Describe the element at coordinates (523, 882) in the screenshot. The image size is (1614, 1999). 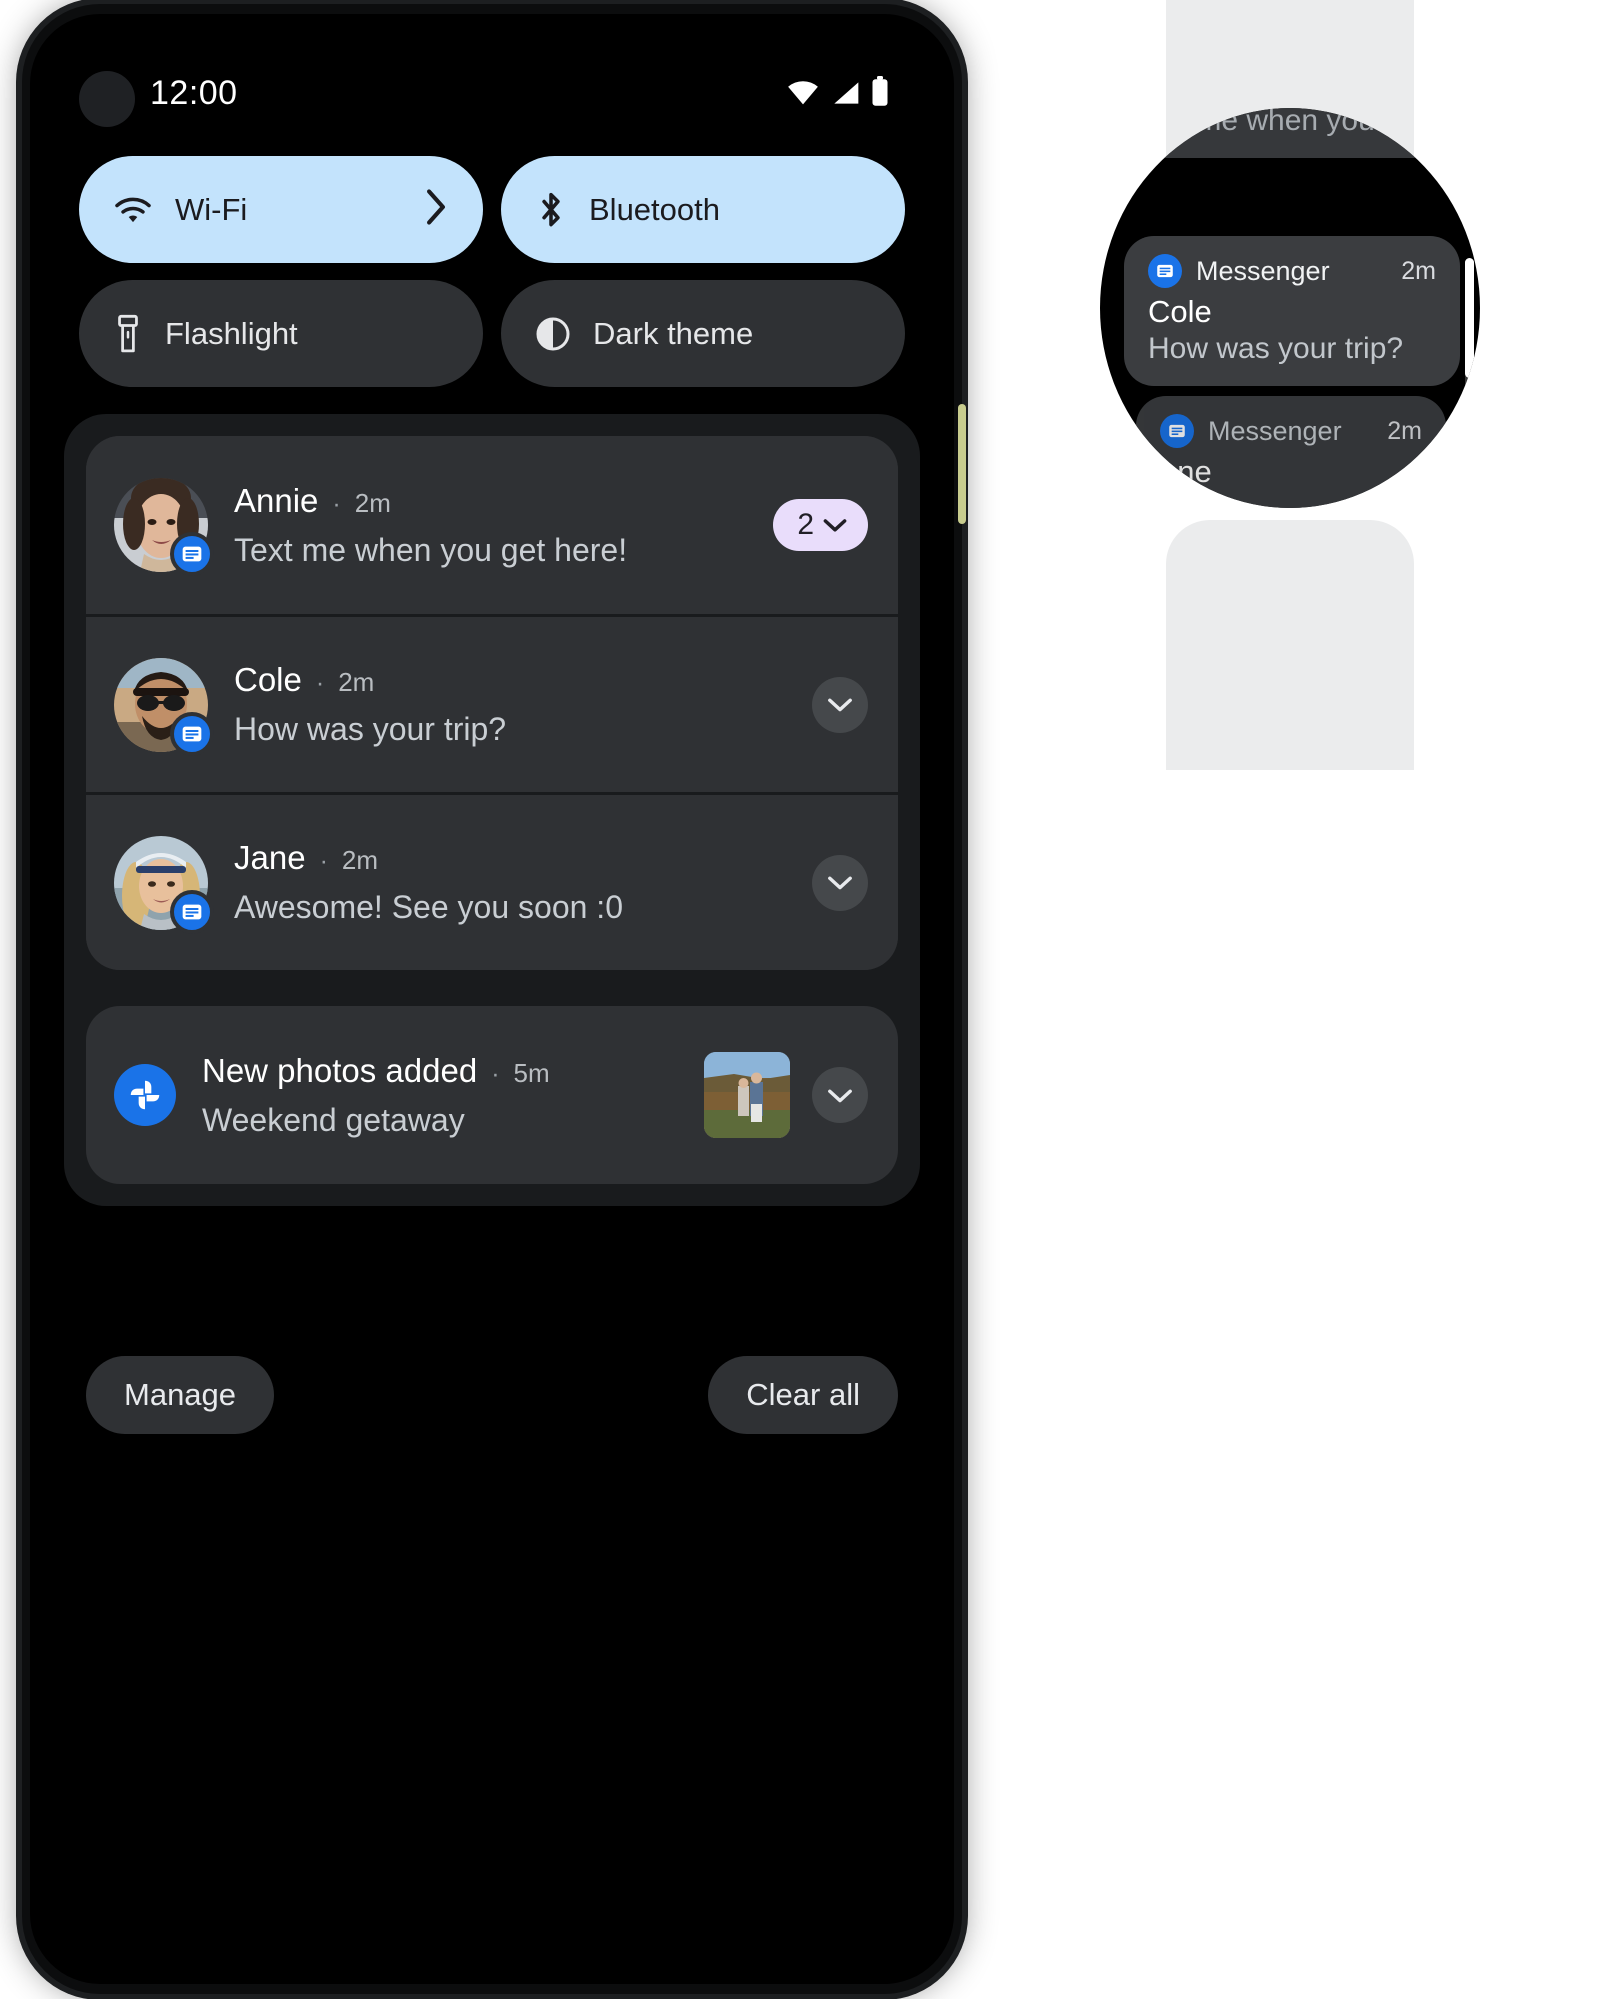
I see `notification-content: Jane · 2m Awesome! See you soon :0` at that location.